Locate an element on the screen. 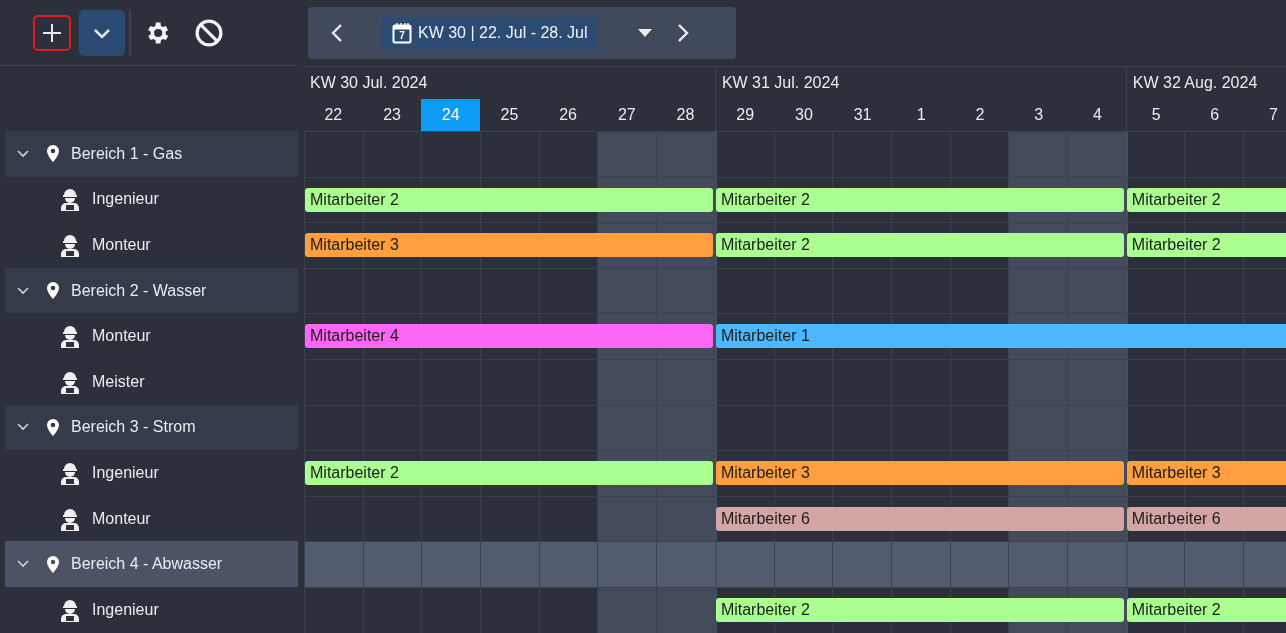 This screenshot has height=633, width=1286. booking-bar: Mitarbeiter 4 is located at coordinates (509, 336).